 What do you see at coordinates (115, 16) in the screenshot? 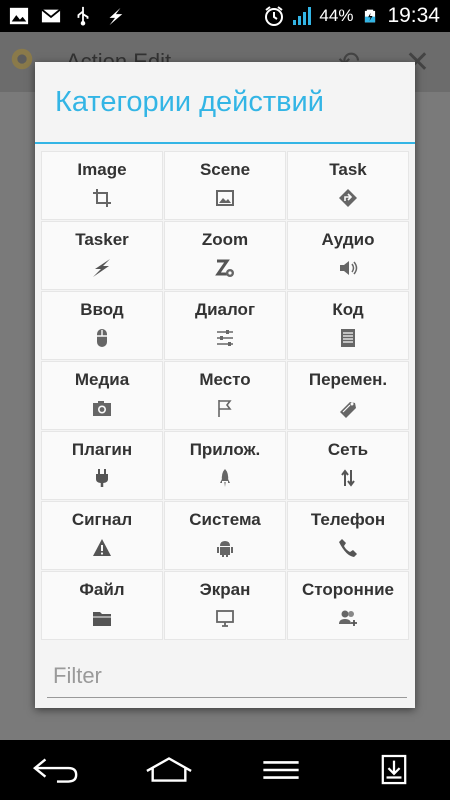
I see `tasker-bolt-icon` at bounding box center [115, 16].